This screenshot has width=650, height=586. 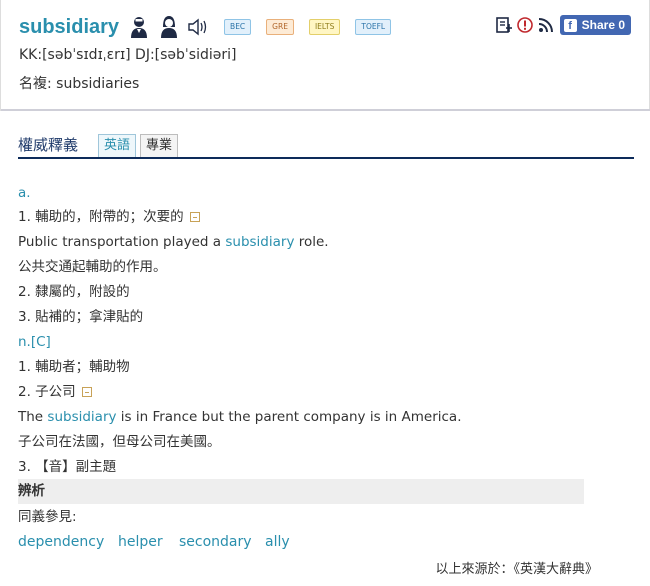 I want to click on synonym-label: 同義參見:, so click(x=47, y=517).